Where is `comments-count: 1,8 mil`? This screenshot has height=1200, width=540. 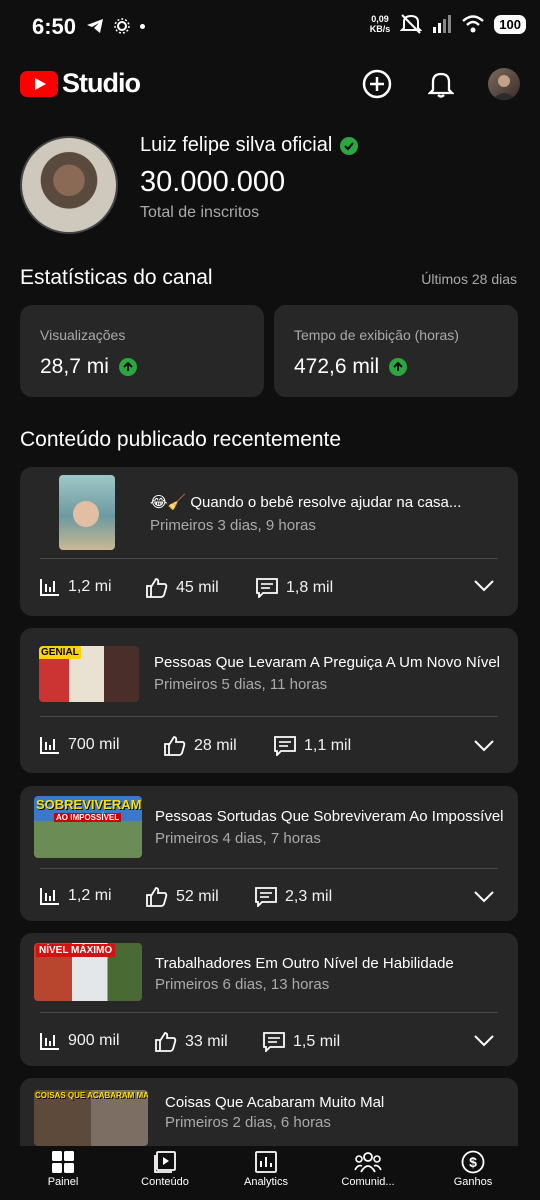
comments-count: 1,8 mil is located at coordinates (310, 587).